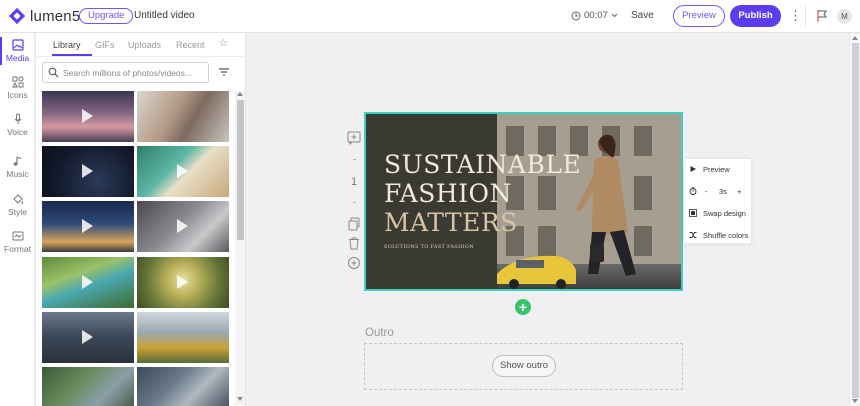  I want to click on menu-label: Preview, so click(716, 169).